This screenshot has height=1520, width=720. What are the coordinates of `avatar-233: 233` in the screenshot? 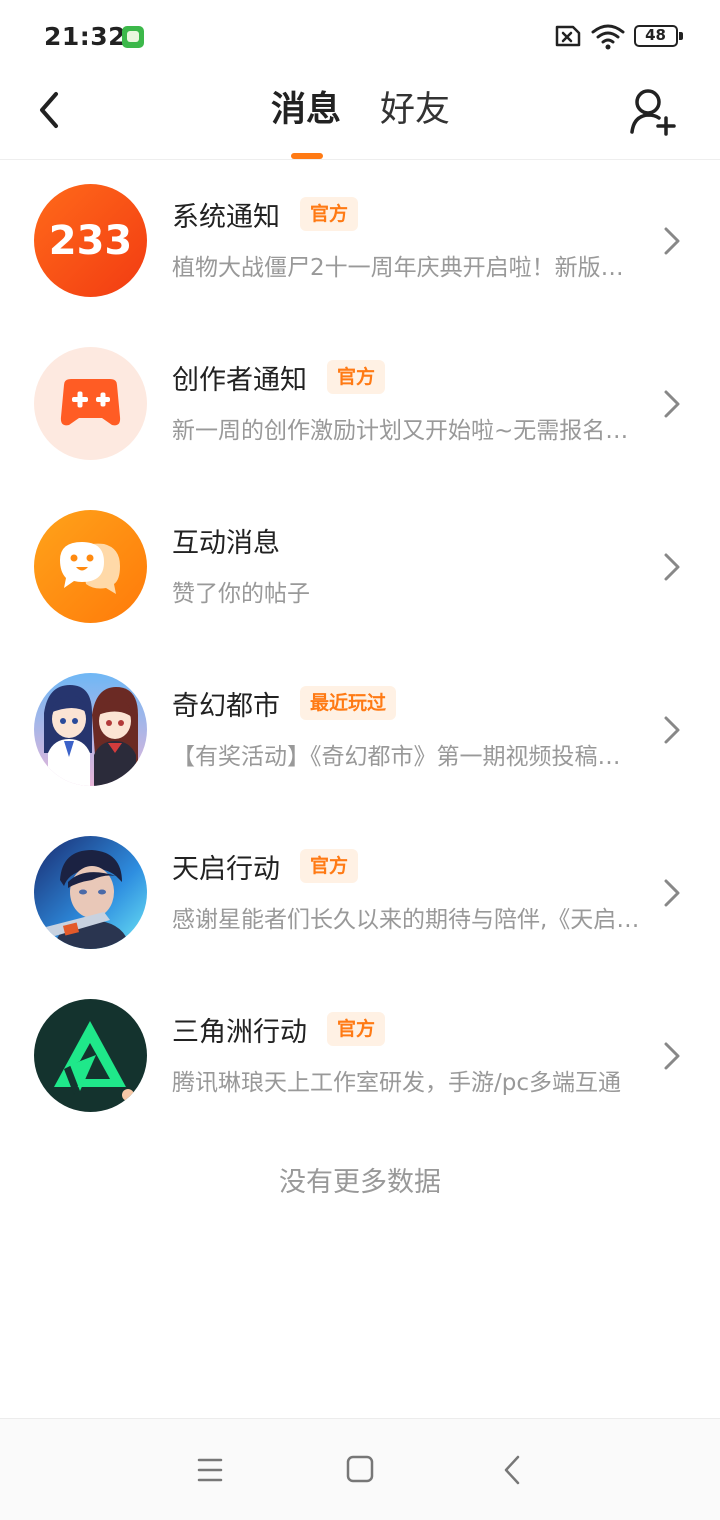 It's located at (90, 240).